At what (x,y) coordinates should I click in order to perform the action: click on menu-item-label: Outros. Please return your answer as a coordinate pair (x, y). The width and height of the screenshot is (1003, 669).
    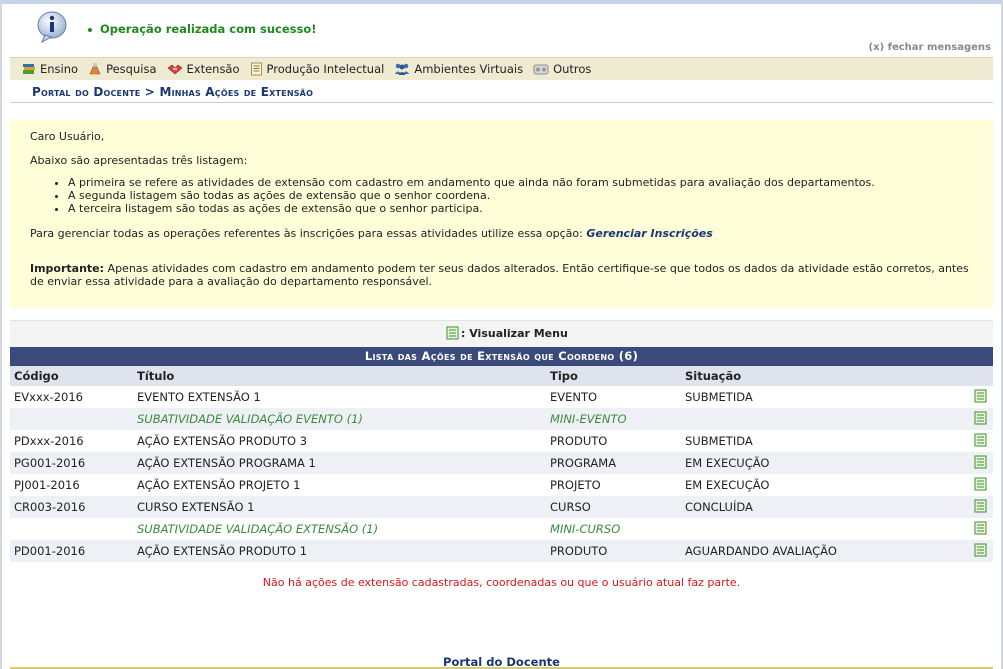
    Looking at the image, I should click on (572, 69).